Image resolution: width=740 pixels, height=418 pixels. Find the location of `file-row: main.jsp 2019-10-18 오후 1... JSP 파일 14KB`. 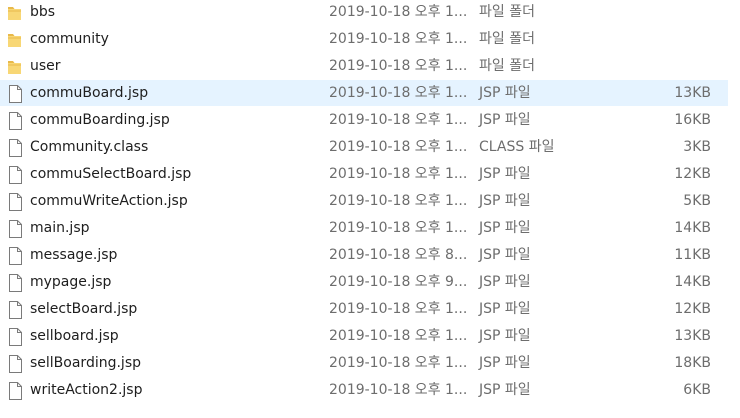

file-row: main.jsp 2019-10-18 오후 1... JSP 파일 14KB is located at coordinates (364, 228).